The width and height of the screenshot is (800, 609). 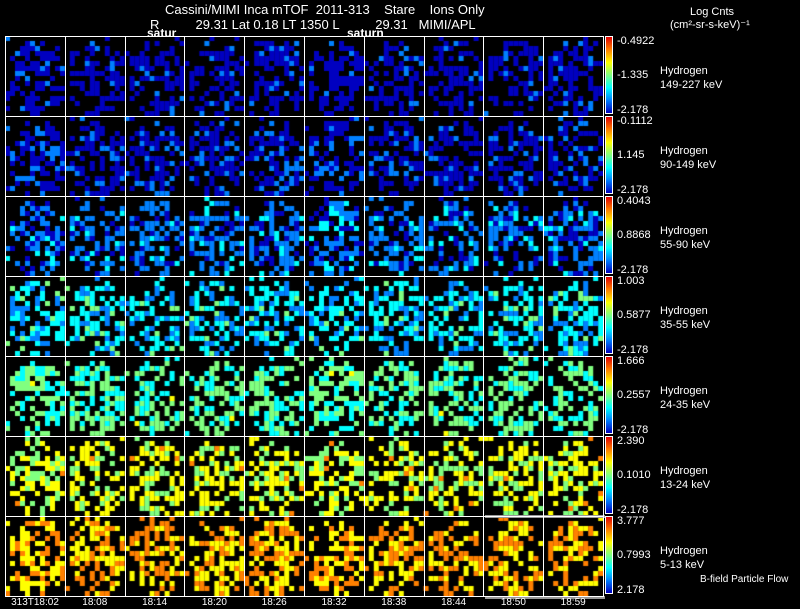 What do you see at coordinates (631, 521) in the screenshot?
I see `colorbar-max: 3.777` at bounding box center [631, 521].